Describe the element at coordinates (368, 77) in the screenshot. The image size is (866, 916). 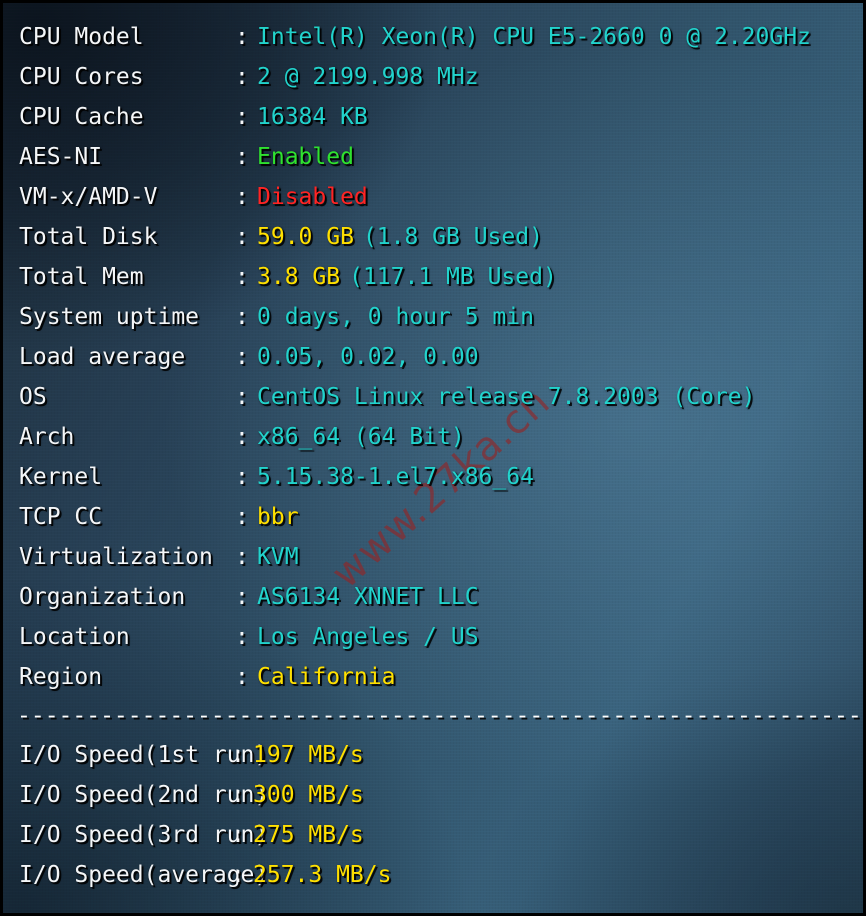
I see `system-info-value: 2 @ 2199.998 MHz` at that location.